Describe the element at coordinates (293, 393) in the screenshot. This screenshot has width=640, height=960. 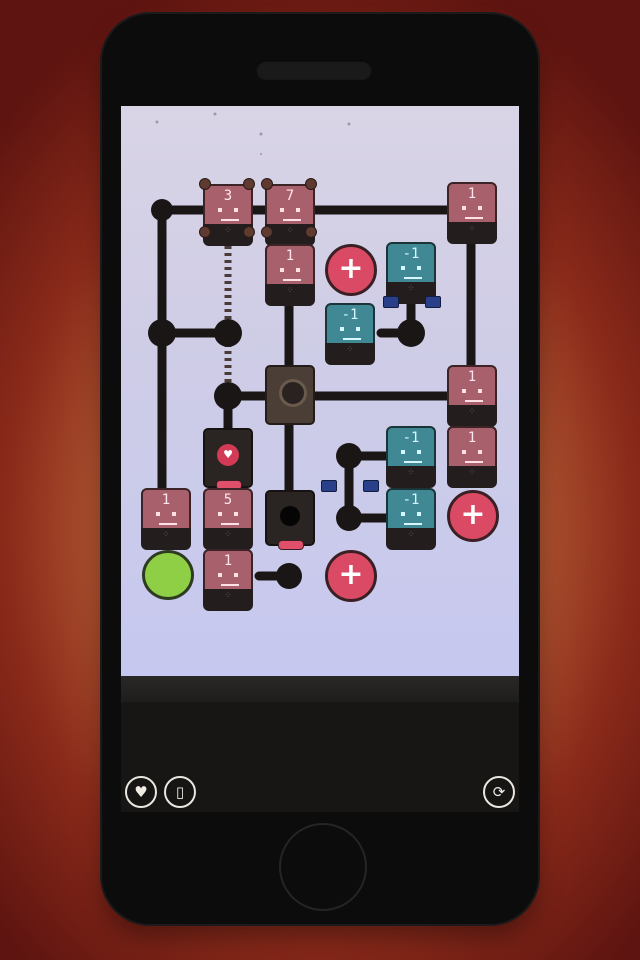
I see `knob-icon` at that location.